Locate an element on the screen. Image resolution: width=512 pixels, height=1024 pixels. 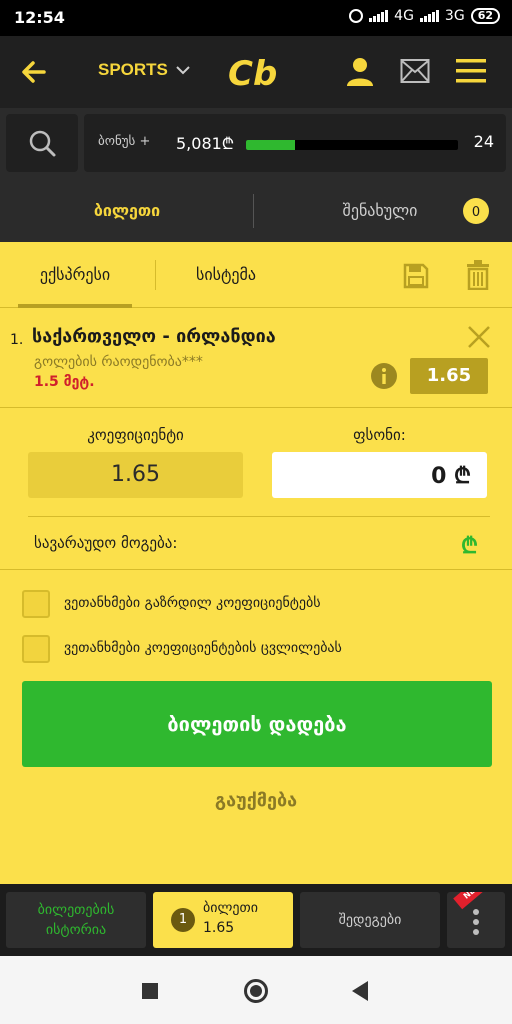
tab-ticket: ბილეთი is located at coordinates (127, 211).